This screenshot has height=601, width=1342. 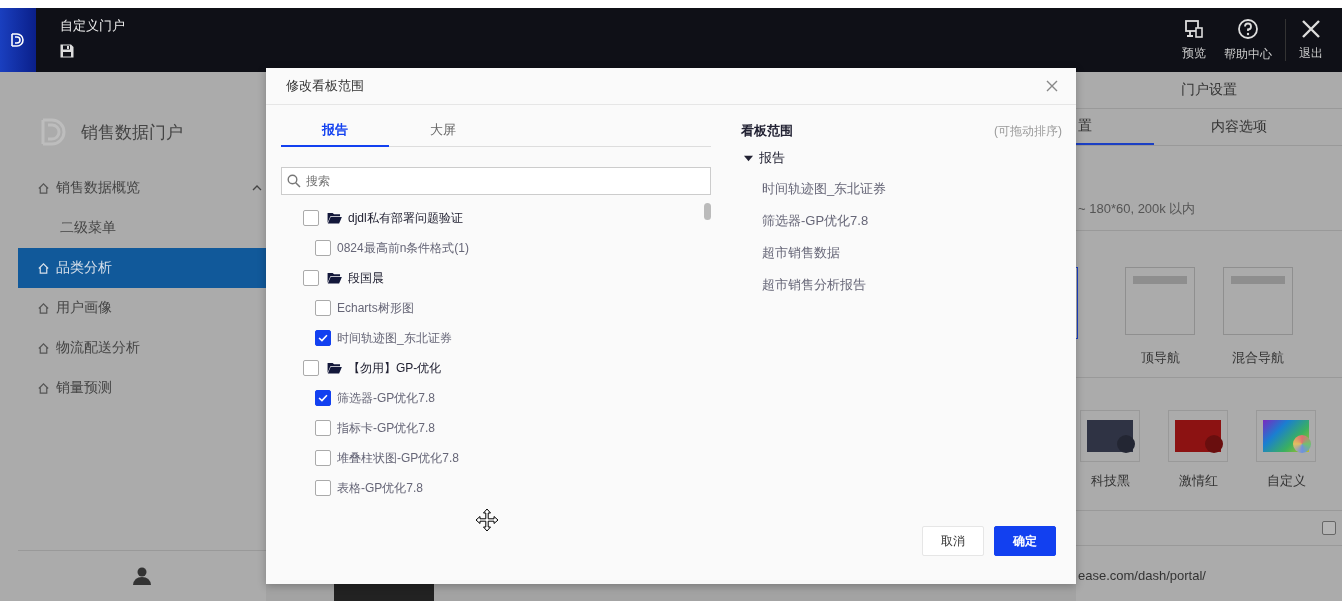 I want to click on exit-button: 退出, so click(x=1311, y=40).